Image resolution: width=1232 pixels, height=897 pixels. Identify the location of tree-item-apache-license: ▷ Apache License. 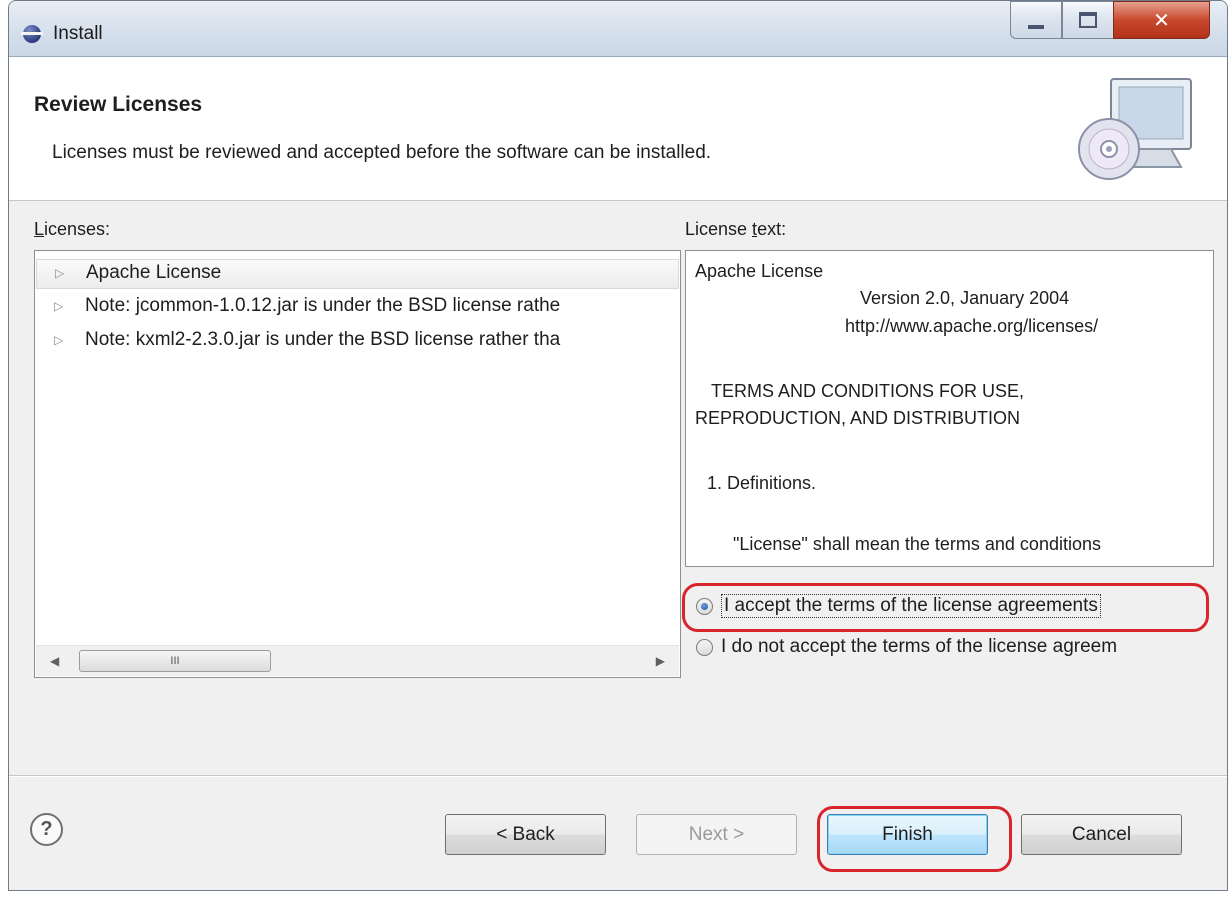
(357, 274).